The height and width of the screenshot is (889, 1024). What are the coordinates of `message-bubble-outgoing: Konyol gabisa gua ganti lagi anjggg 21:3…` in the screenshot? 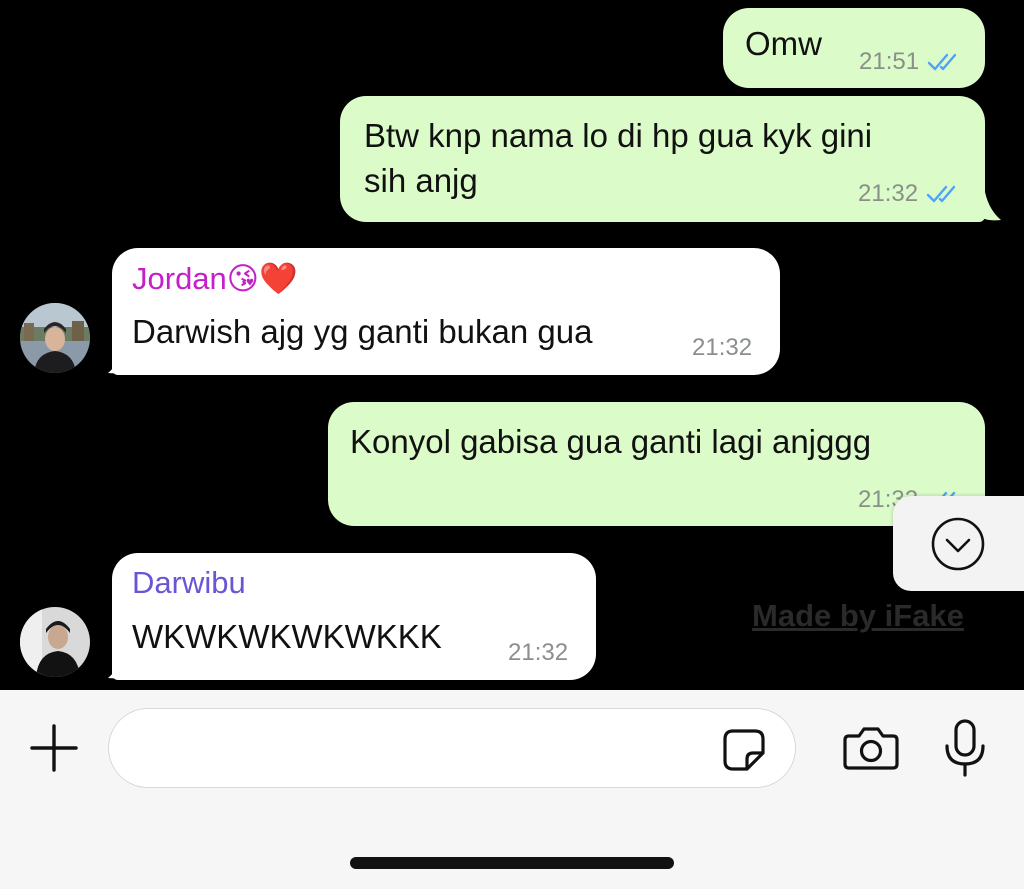 It's located at (656, 464).